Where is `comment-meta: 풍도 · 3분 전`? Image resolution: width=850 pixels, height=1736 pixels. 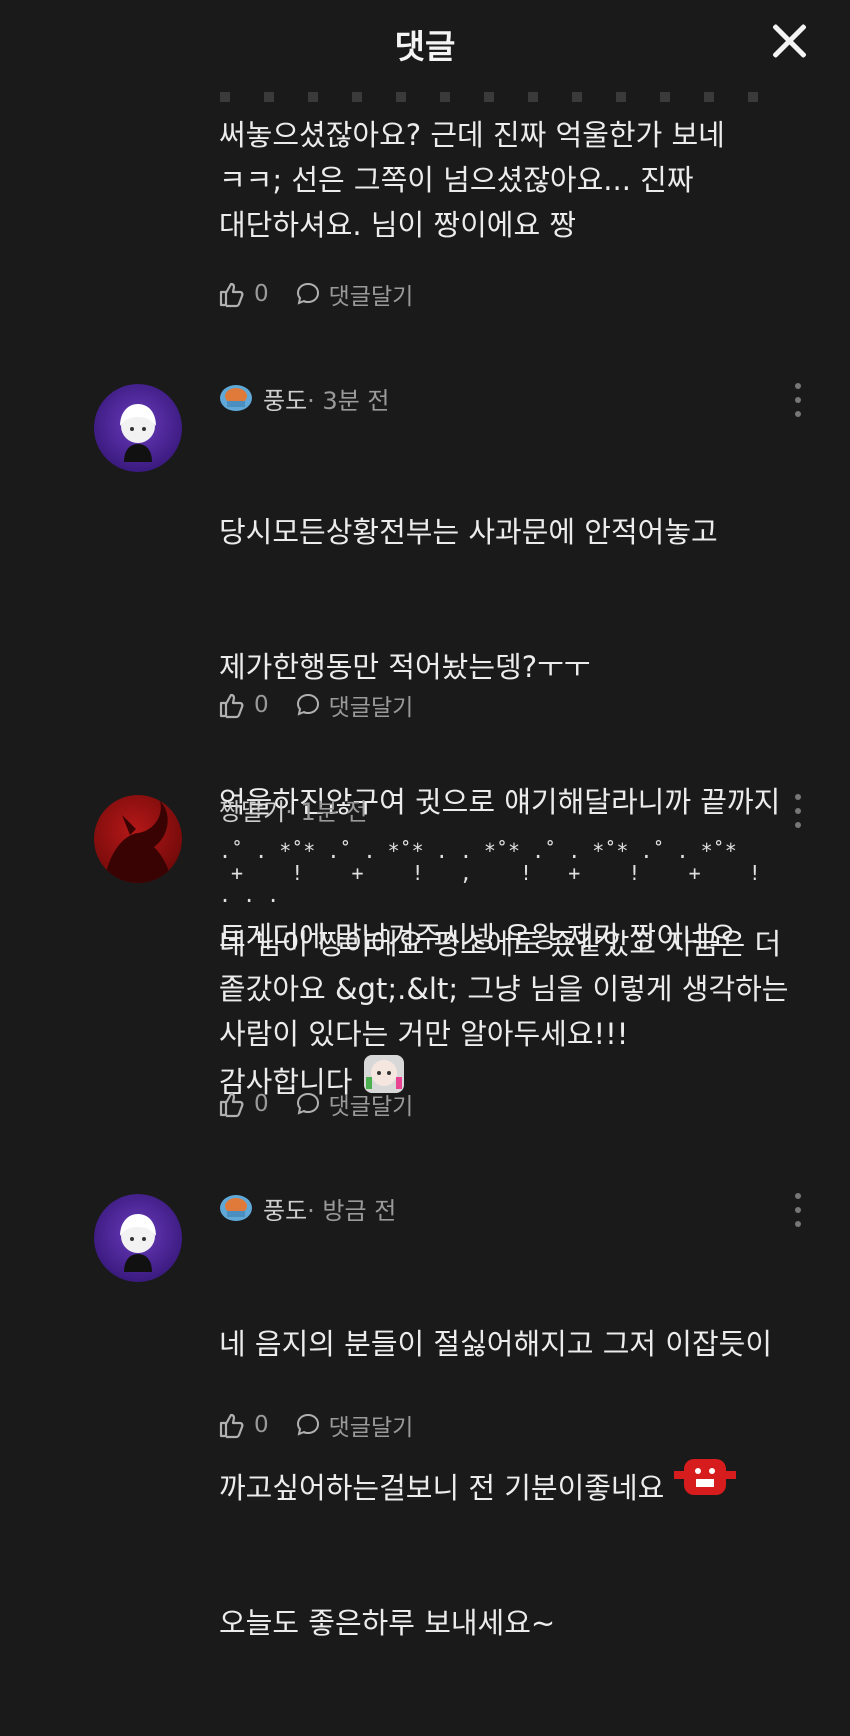
comment-meta: 풍도 · 3분 전 is located at coordinates (304, 398).